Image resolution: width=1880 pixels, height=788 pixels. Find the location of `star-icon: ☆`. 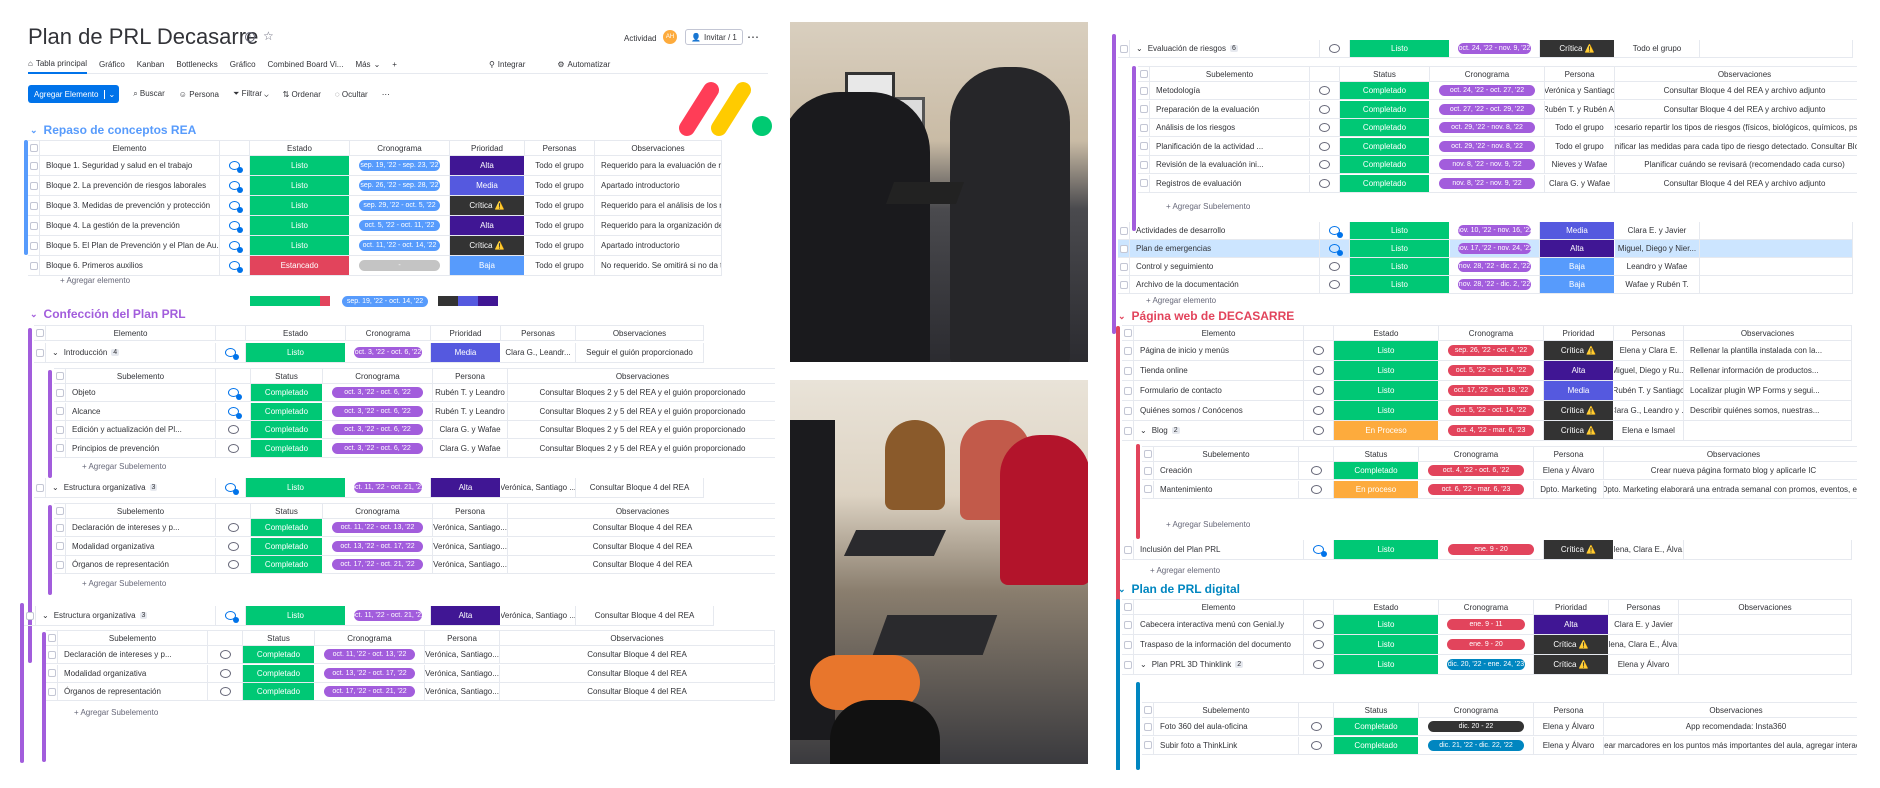

star-icon: ☆ is located at coordinates (268, 36).